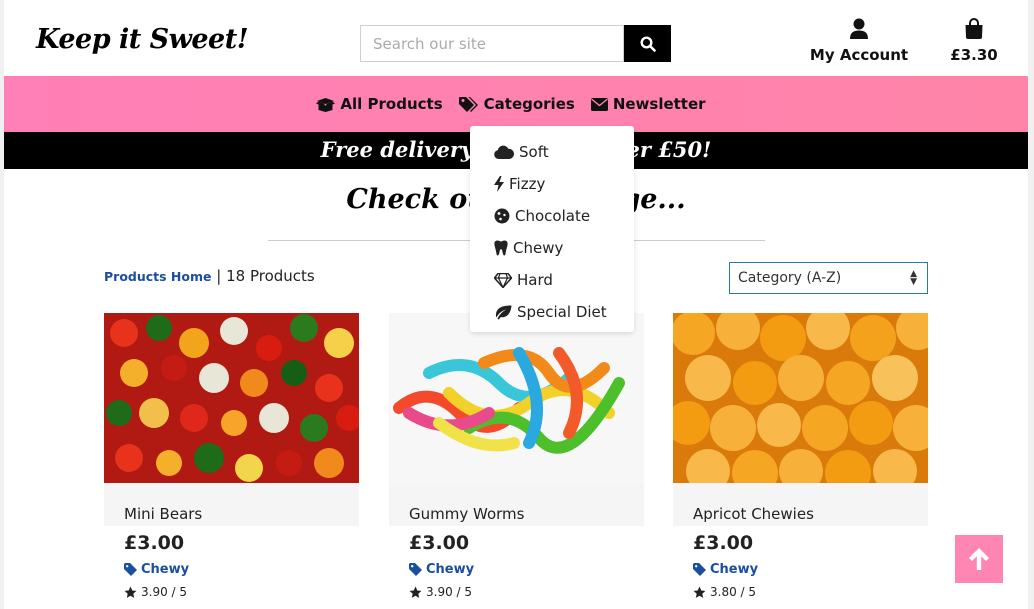 The image size is (1034, 609). What do you see at coordinates (468, 104) in the screenshot?
I see `tags-icon` at bounding box center [468, 104].